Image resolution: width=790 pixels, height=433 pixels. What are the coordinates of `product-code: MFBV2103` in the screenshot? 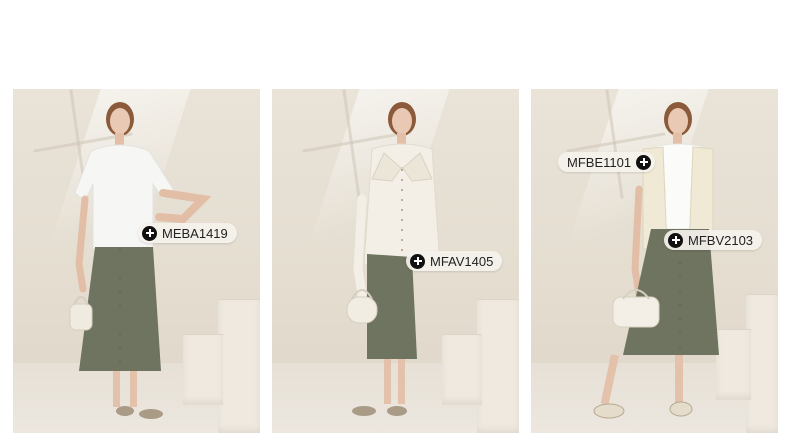 It's located at (721, 240).